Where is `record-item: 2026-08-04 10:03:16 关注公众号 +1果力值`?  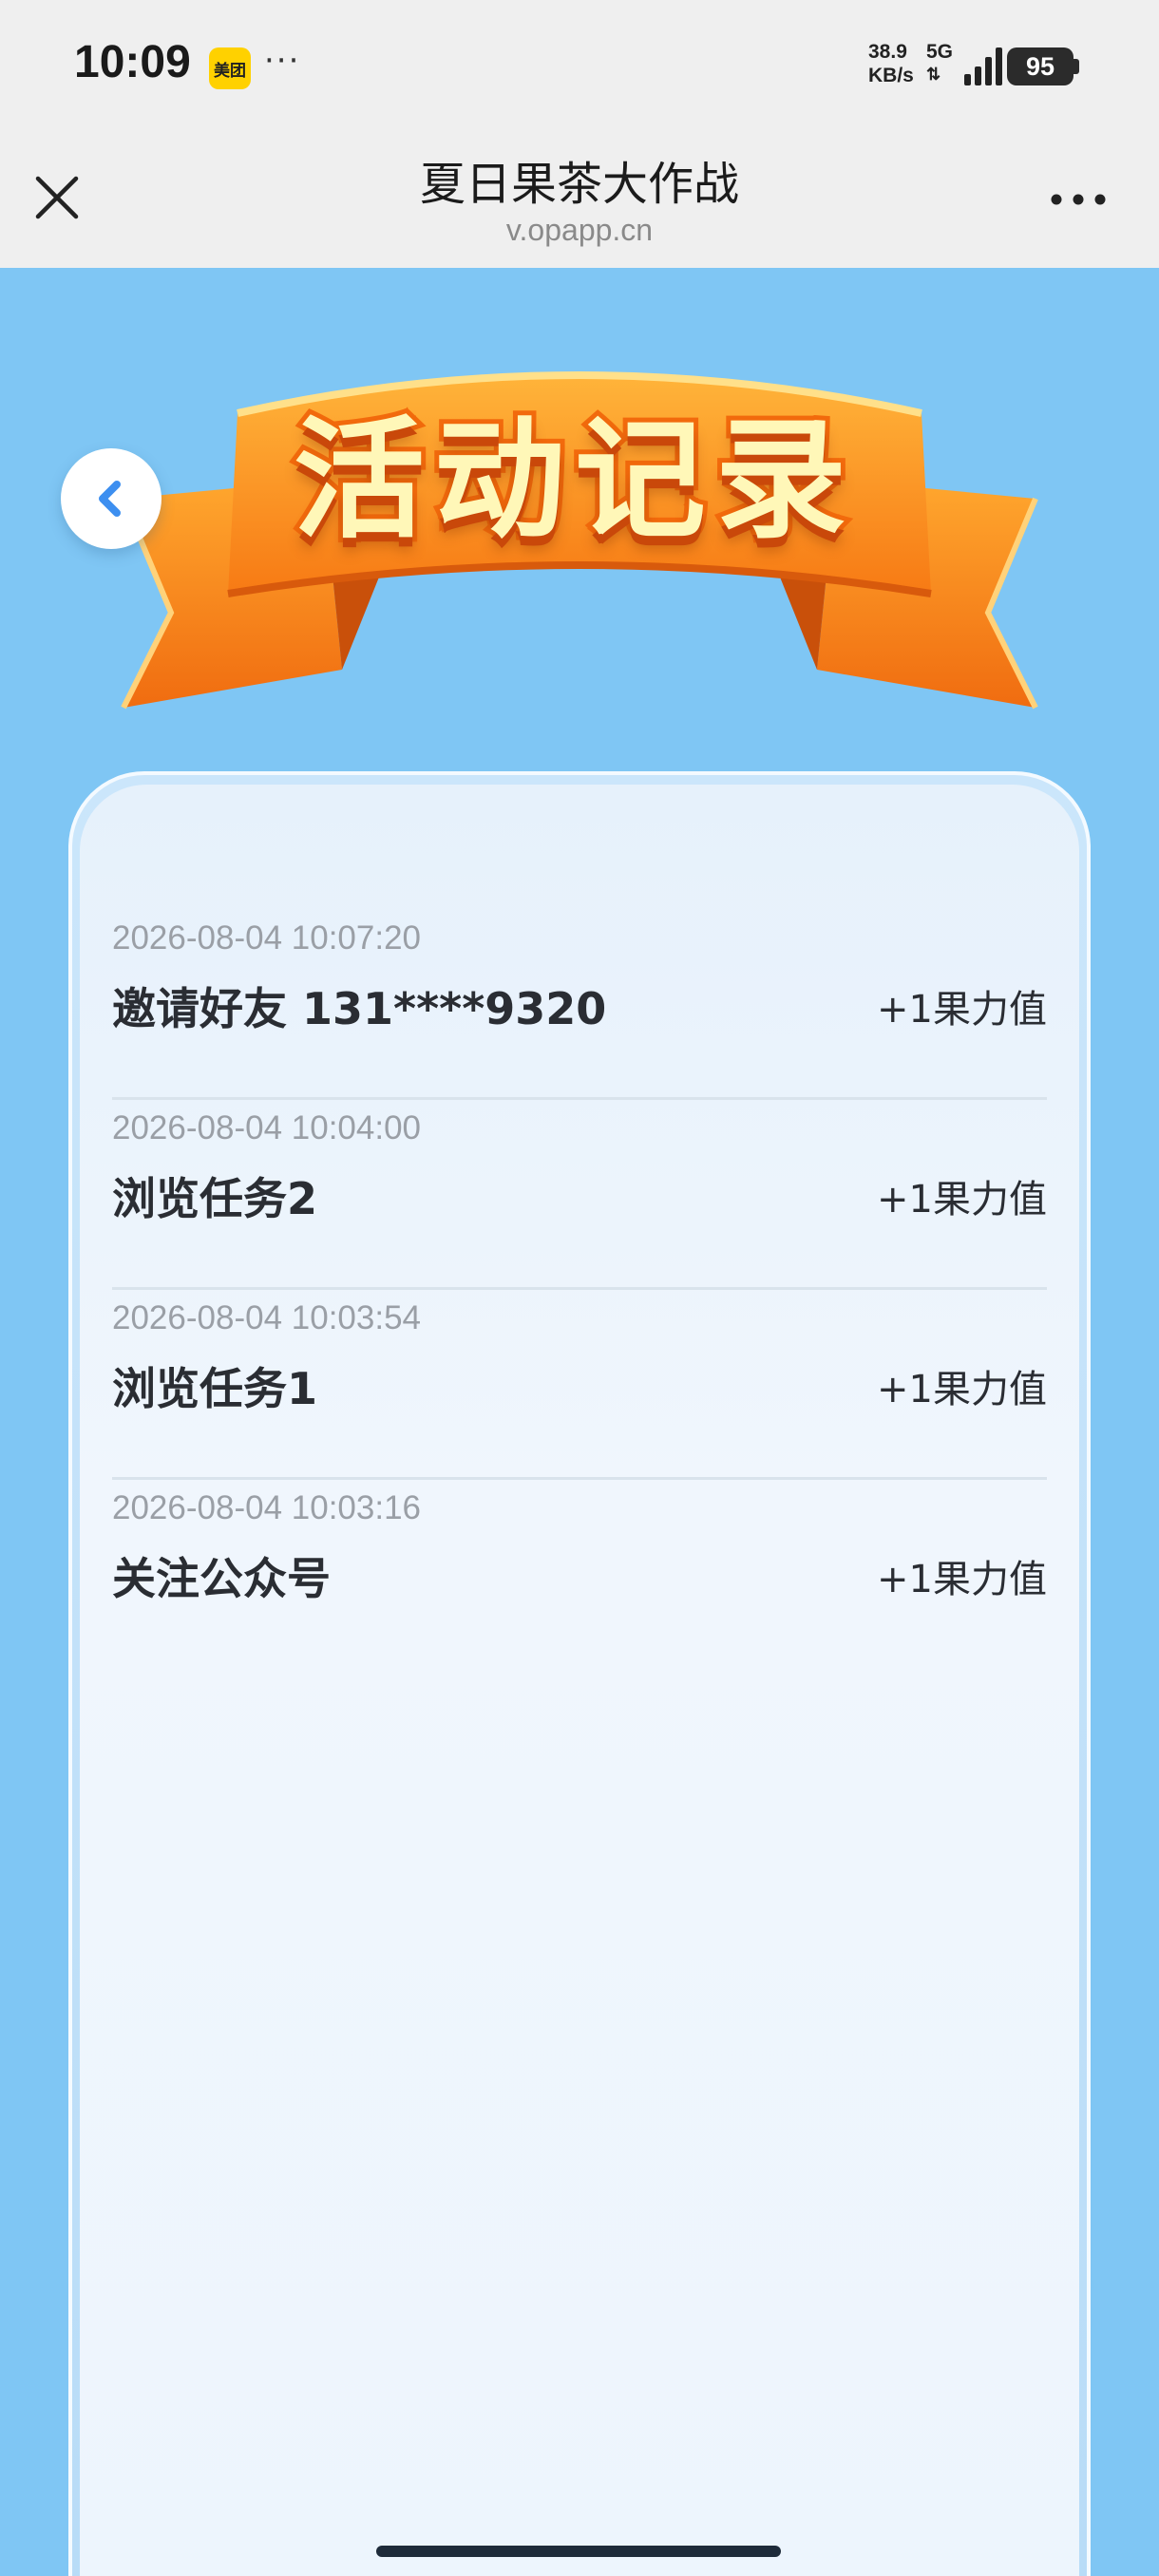 record-item: 2026-08-04 10:03:16 关注公众号 +1果力值 is located at coordinates (579, 1575).